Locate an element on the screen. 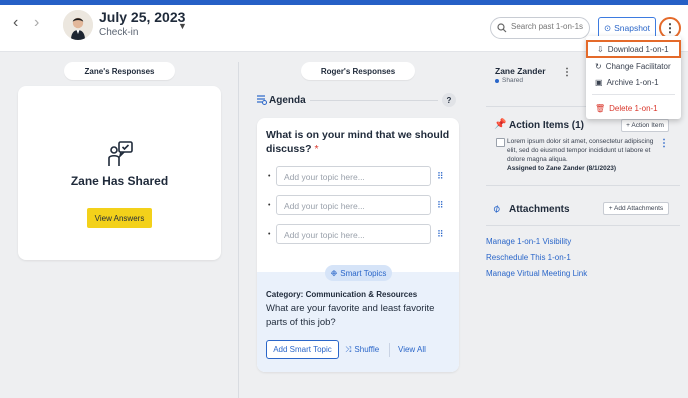 The width and height of the screenshot is (688, 398). status-dot is located at coordinates (497, 80).